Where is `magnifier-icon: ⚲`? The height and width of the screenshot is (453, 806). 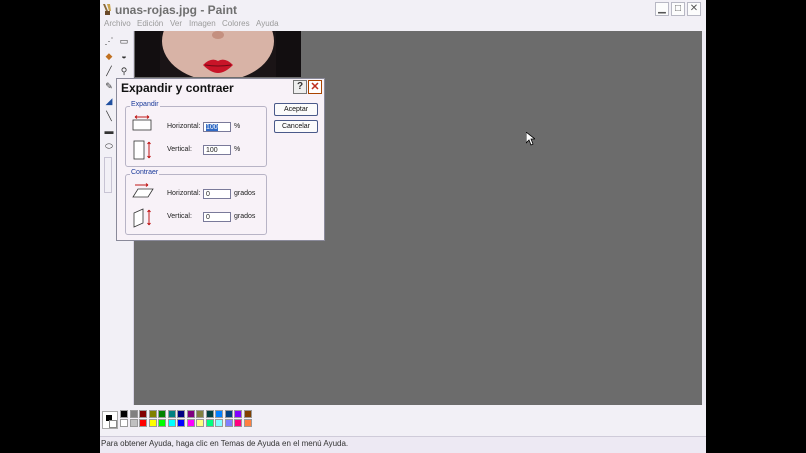
magnifier-icon: ⚲ is located at coordinates (124, 71).